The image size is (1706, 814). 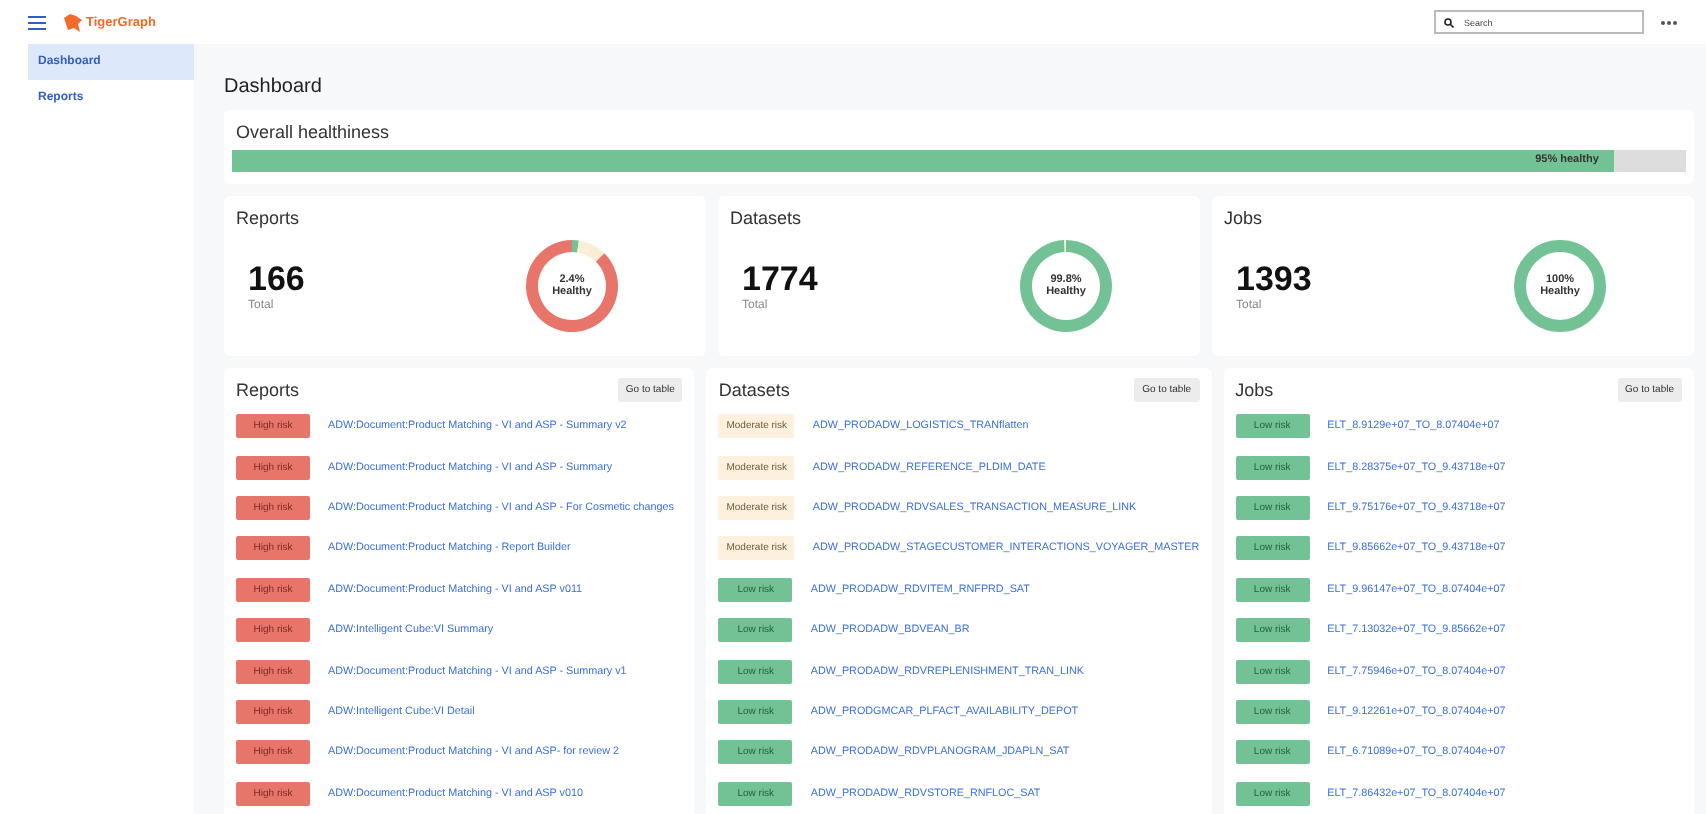 What do you see at coordinates (313, 132) in the screenshot?
I see `card-title: Overall healthiness` at bounding box center [313, 132].